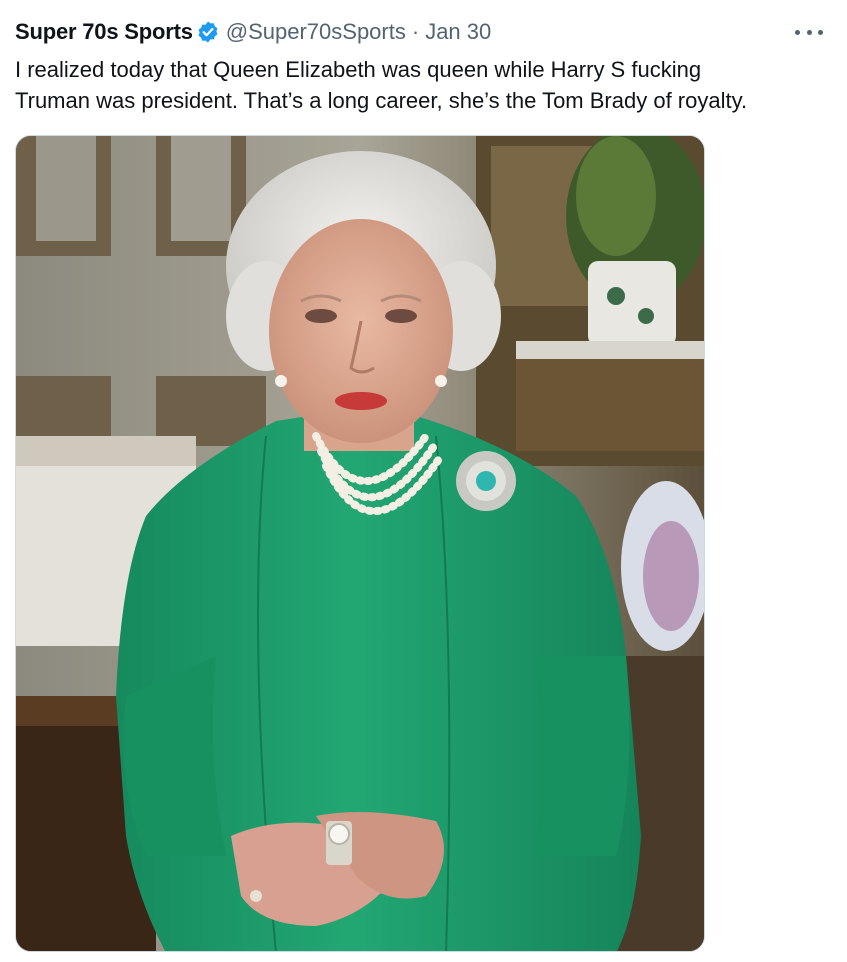 This screenshot has width=847, height=962. What do you see at coordinates (458, 32) in the screenshot?
I see `tweet-date: Jan 30` at bounding box center [458, 32].